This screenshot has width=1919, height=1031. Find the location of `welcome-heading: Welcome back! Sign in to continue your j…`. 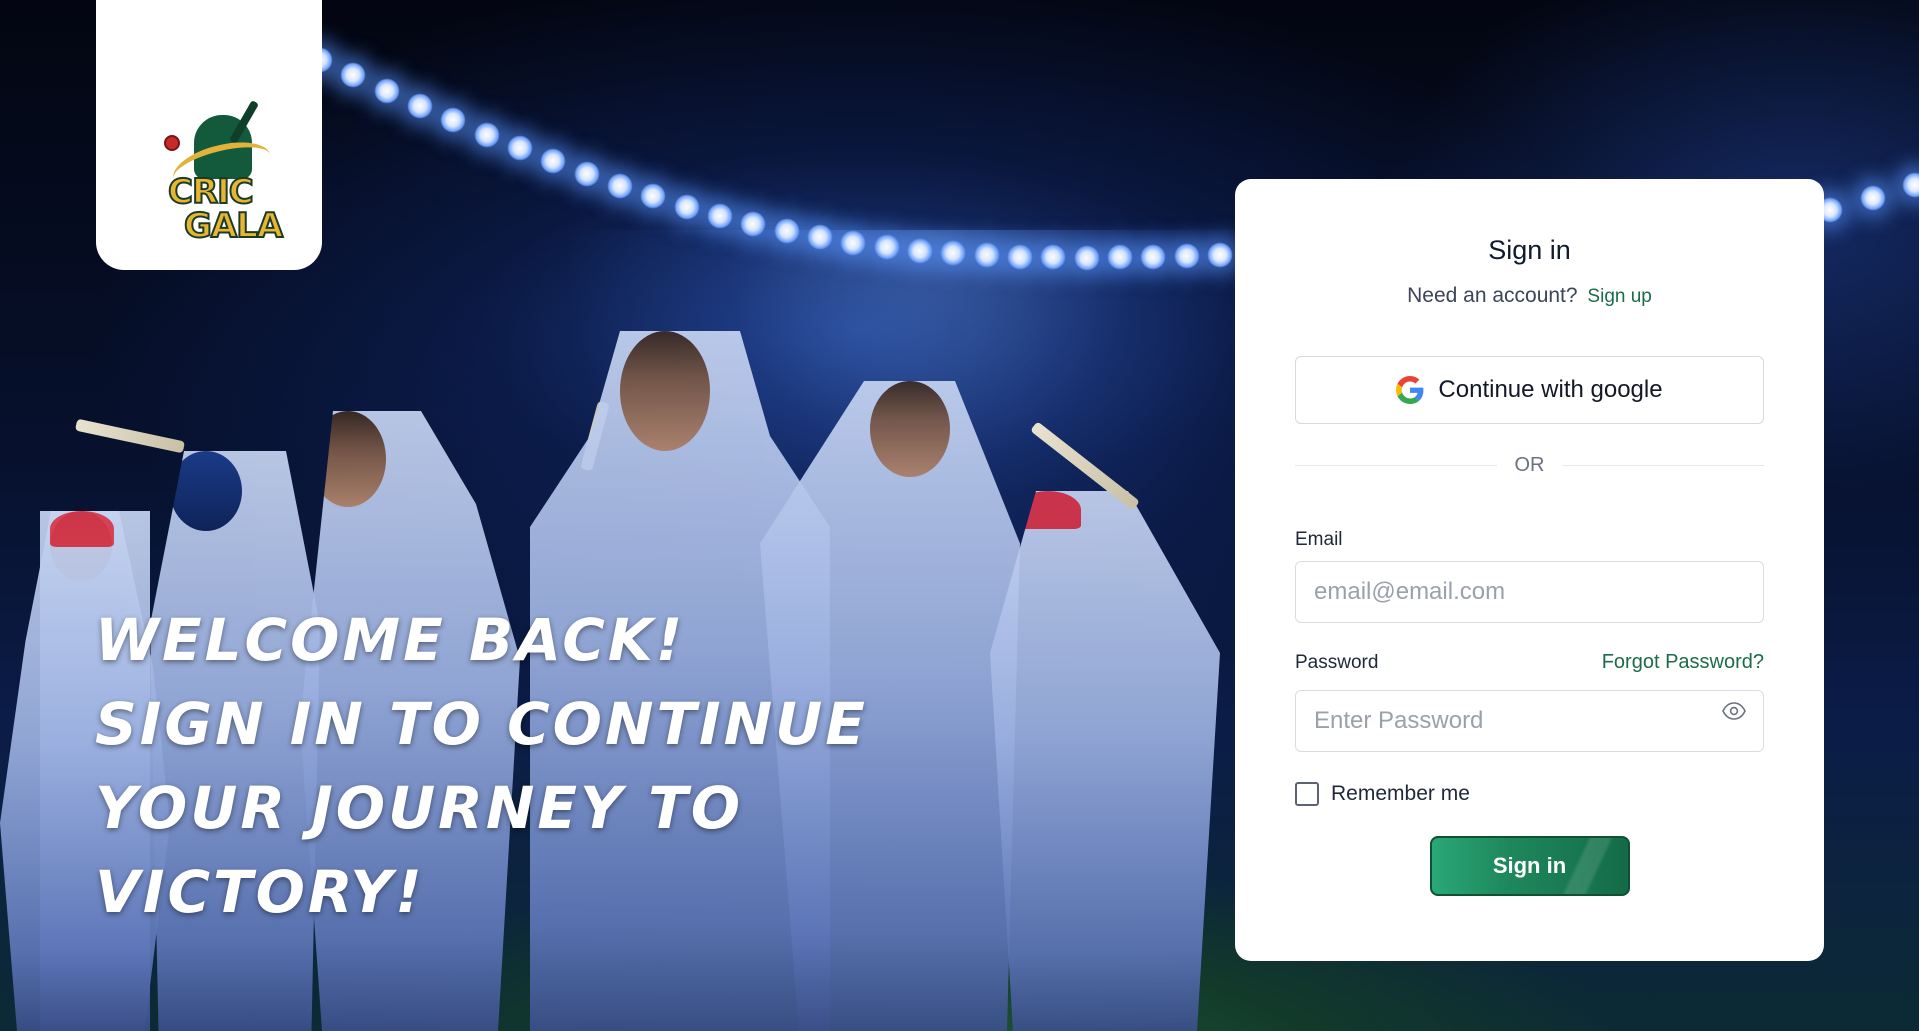

welcome-heading: Welcome back! Sign in to continue your j… is located at coordinates (525, 766).